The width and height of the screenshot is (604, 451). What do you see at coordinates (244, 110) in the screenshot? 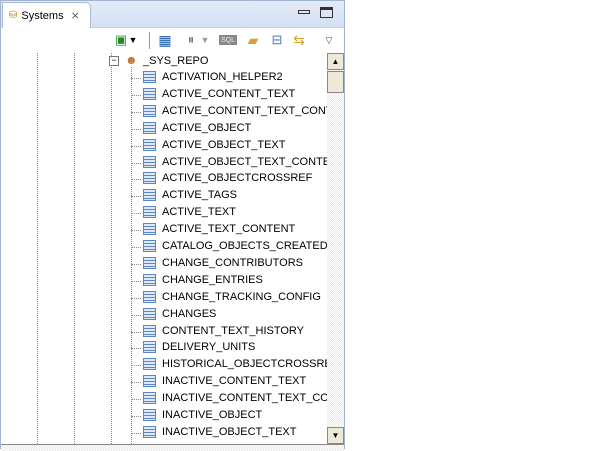
I see `table-label: ACTIVE_CONTENT_TEXT_CONTEN` at bounding box center [244, 110].